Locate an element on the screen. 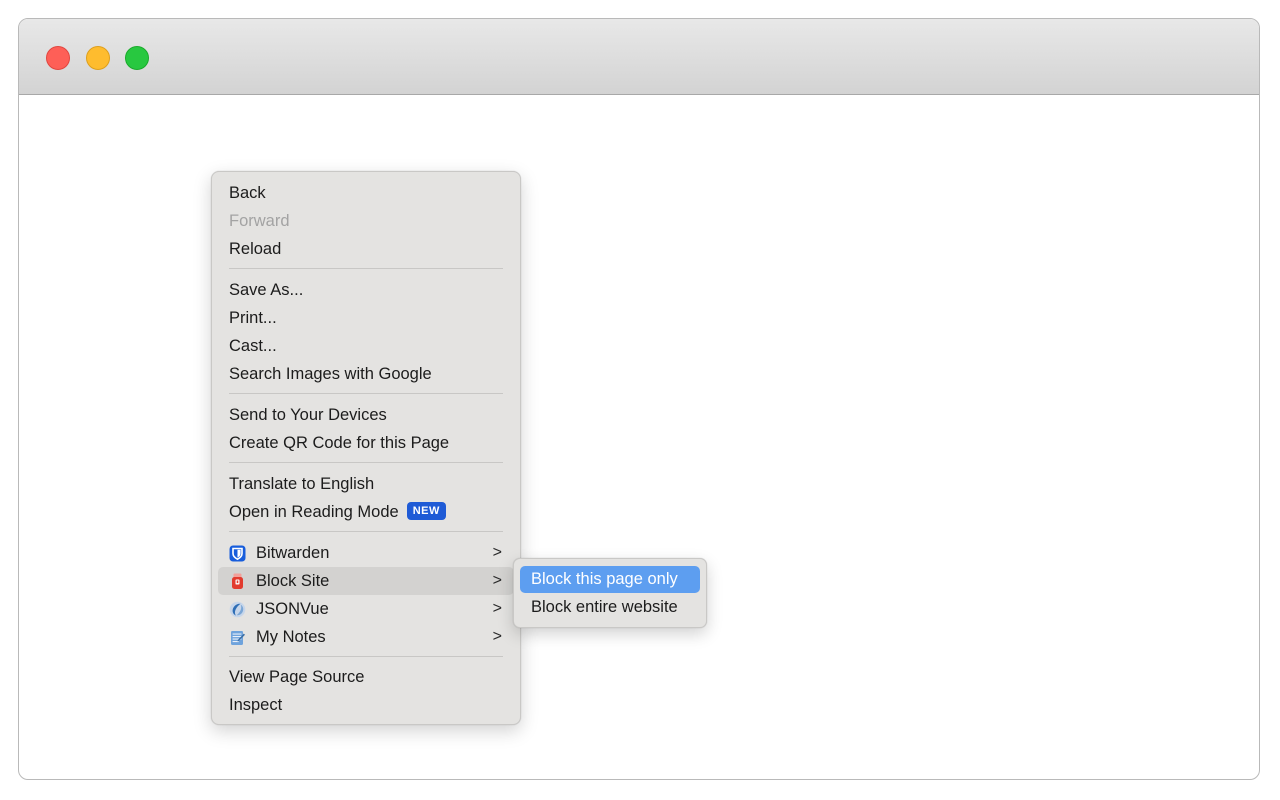 This screenshot has height=800, width=1280. menu-item-send-to-devices: Send to Your Devices is located at coordinates (366, 415).